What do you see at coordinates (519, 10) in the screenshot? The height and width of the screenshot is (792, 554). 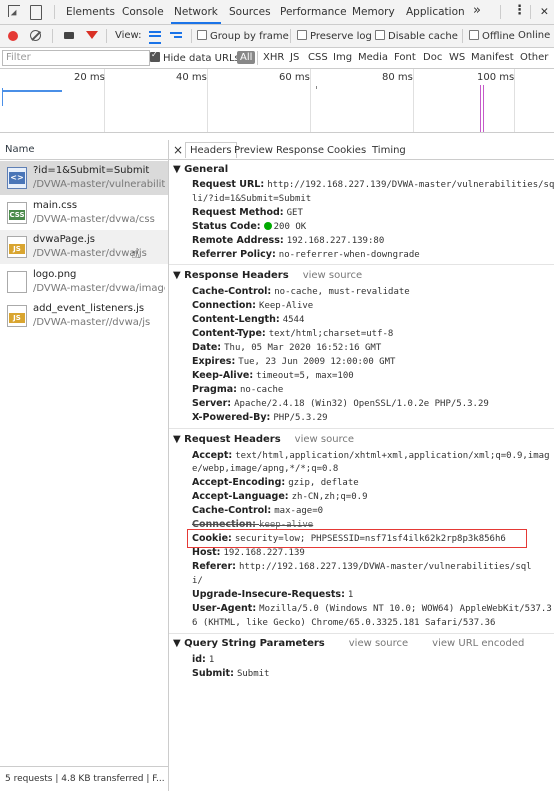 I see `more-options-icon: ⋮` at bounding box center [519, 10].